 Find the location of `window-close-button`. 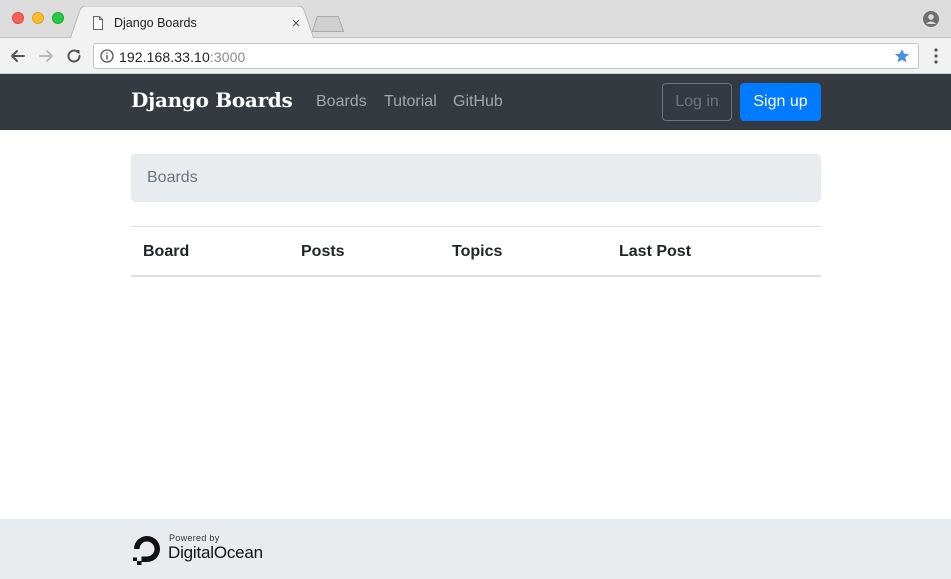

window-close-button is located at coordinates (18, 18).